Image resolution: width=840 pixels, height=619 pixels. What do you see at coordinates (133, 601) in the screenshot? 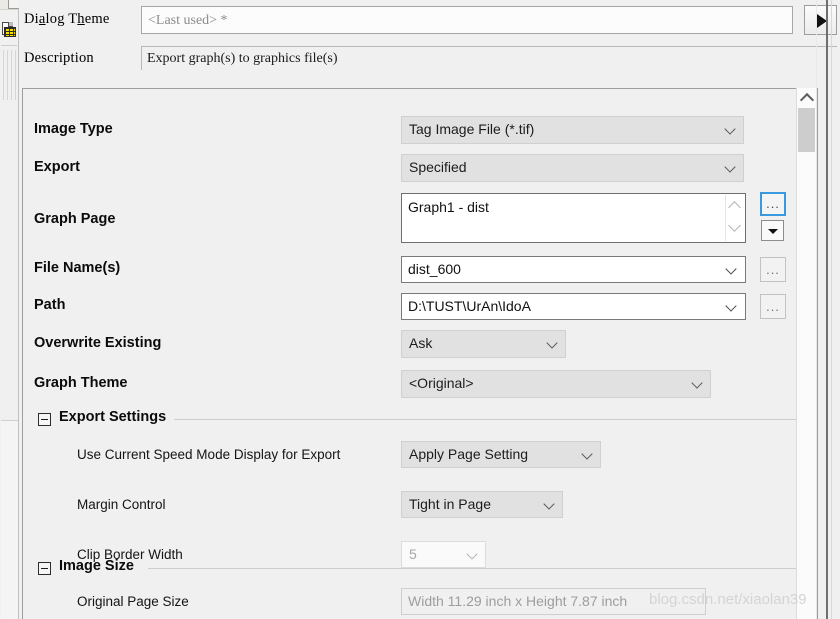
I see `original-page-size-label: Original Page Size` at bounding box center [133, 601].